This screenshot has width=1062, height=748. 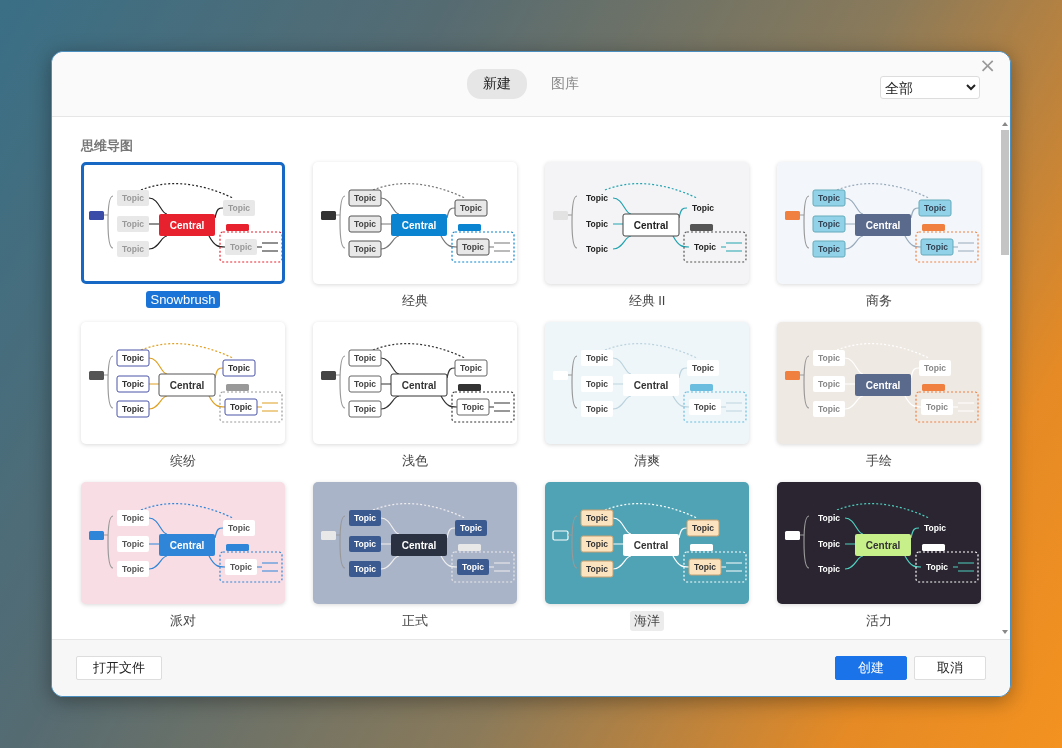 What do you see at coordinates (647, 301) in the screenshot?
I see `template-name: 经典 II` at bounding box center [647, 301].